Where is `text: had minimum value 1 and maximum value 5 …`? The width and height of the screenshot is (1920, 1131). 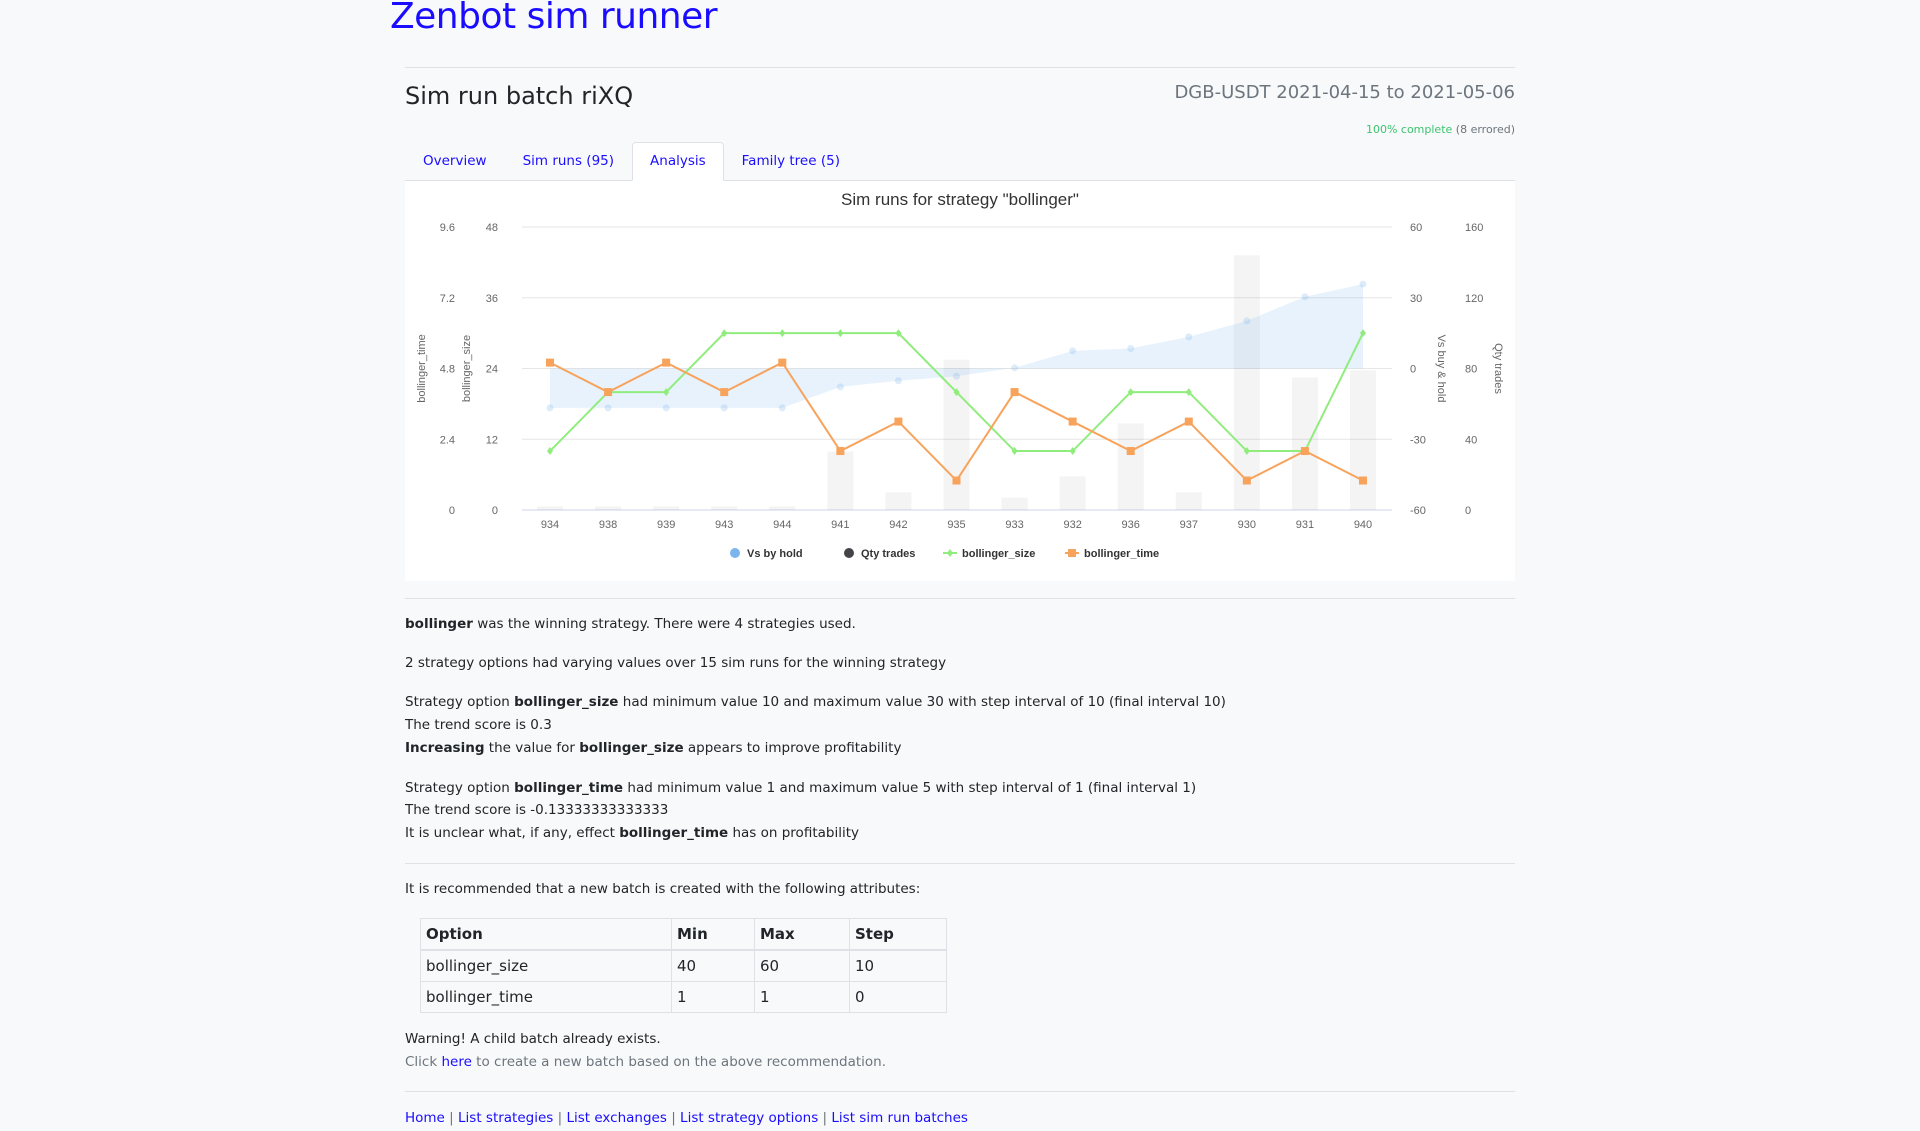
text: had minimum value 1 and maximum value 5 … is located at coordinates (910, 788).